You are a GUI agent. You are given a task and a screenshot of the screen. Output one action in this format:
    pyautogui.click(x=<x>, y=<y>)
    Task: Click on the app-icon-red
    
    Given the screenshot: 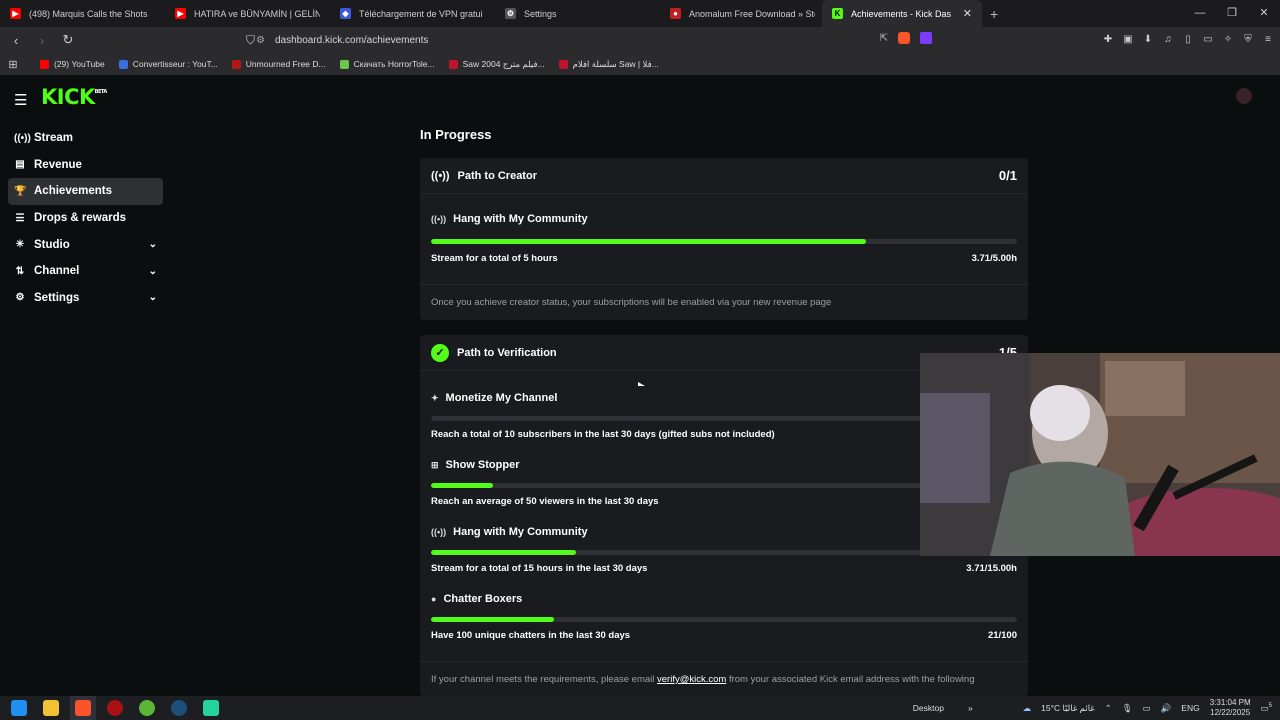 What is the action you would take?
    pyautogui.click(x=115, y=708)
    